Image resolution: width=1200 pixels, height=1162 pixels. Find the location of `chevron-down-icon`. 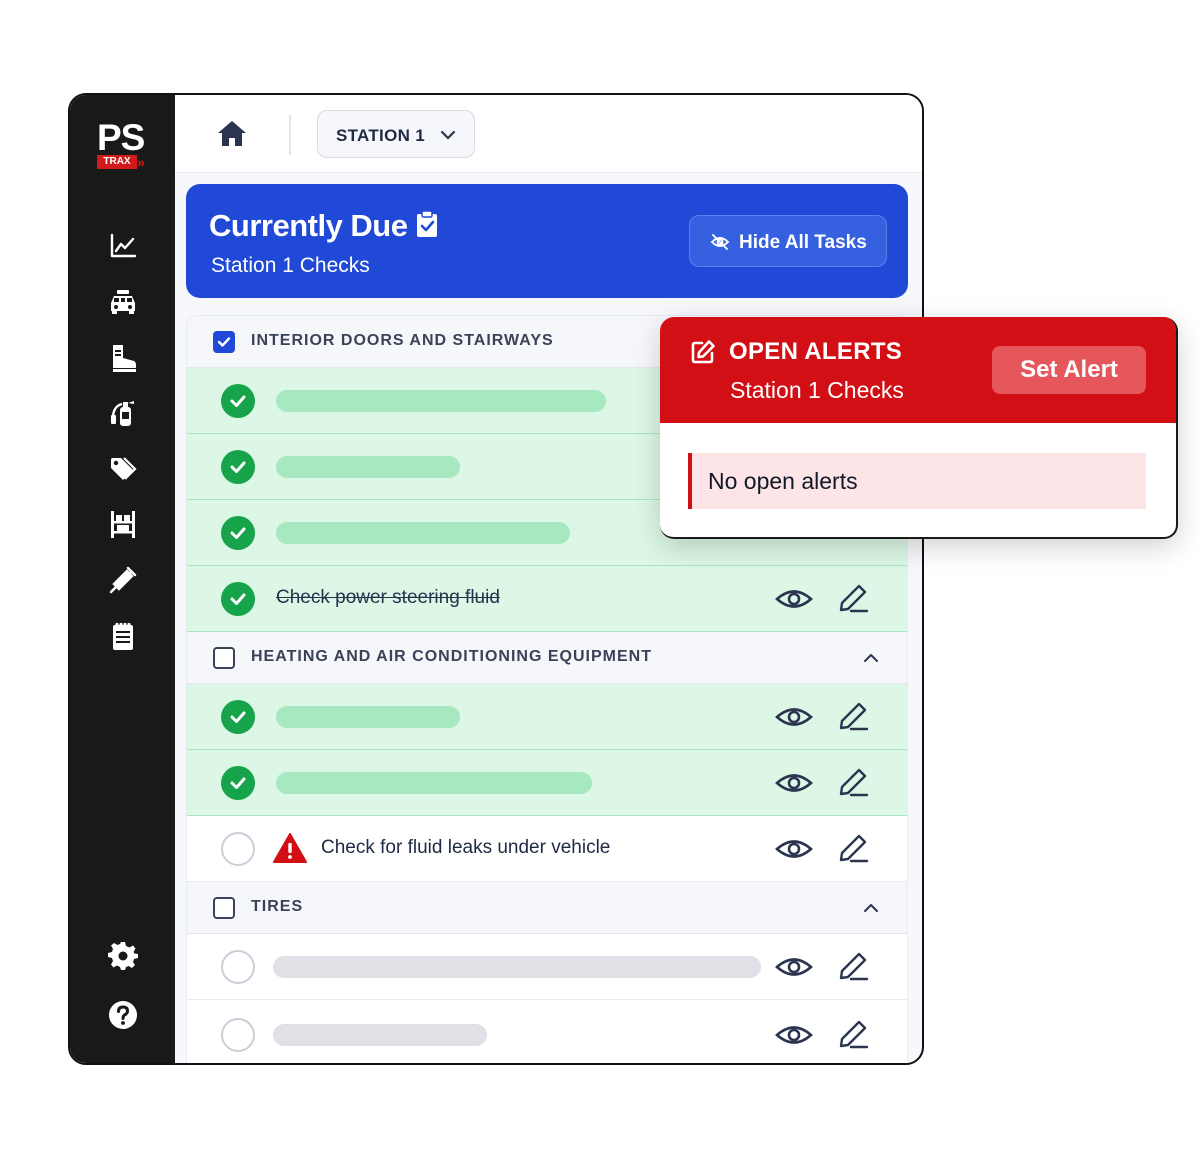

chevron-down-icon is located at coordinates (448, 135).